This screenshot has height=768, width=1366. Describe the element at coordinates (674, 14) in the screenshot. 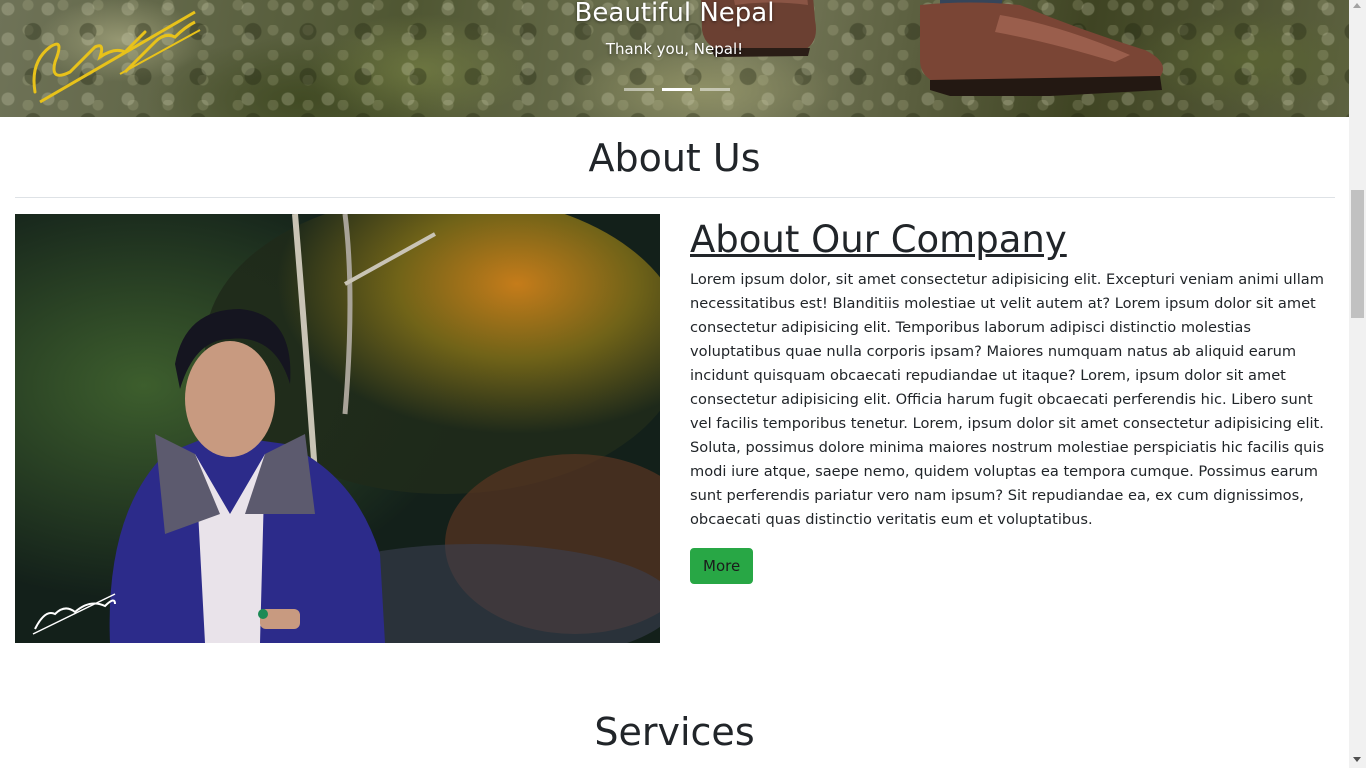

I see `hero-title: Beautiful Nepal` at that location.